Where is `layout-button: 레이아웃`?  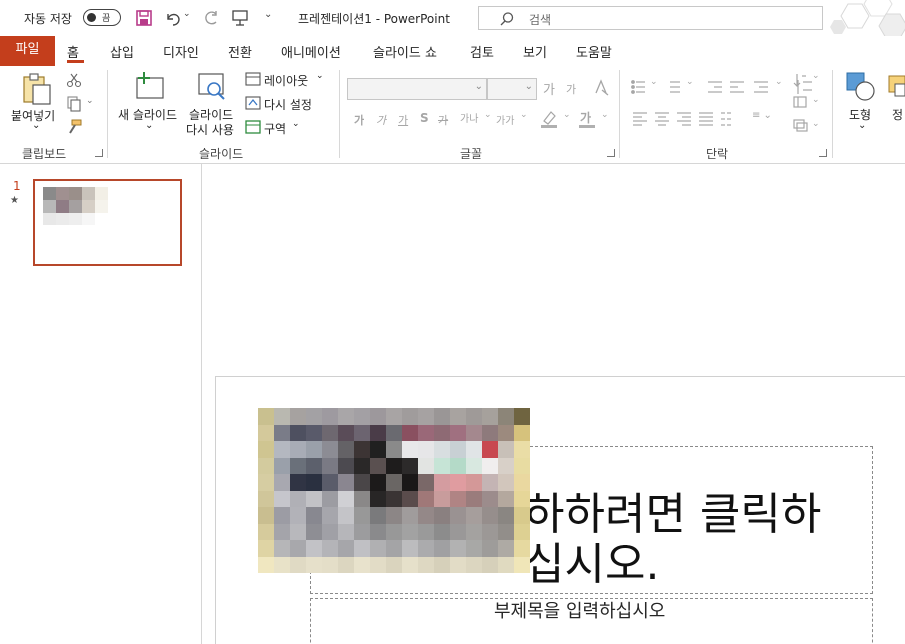
layout-button: 레이아웃 is located at coordinates (286, 80).